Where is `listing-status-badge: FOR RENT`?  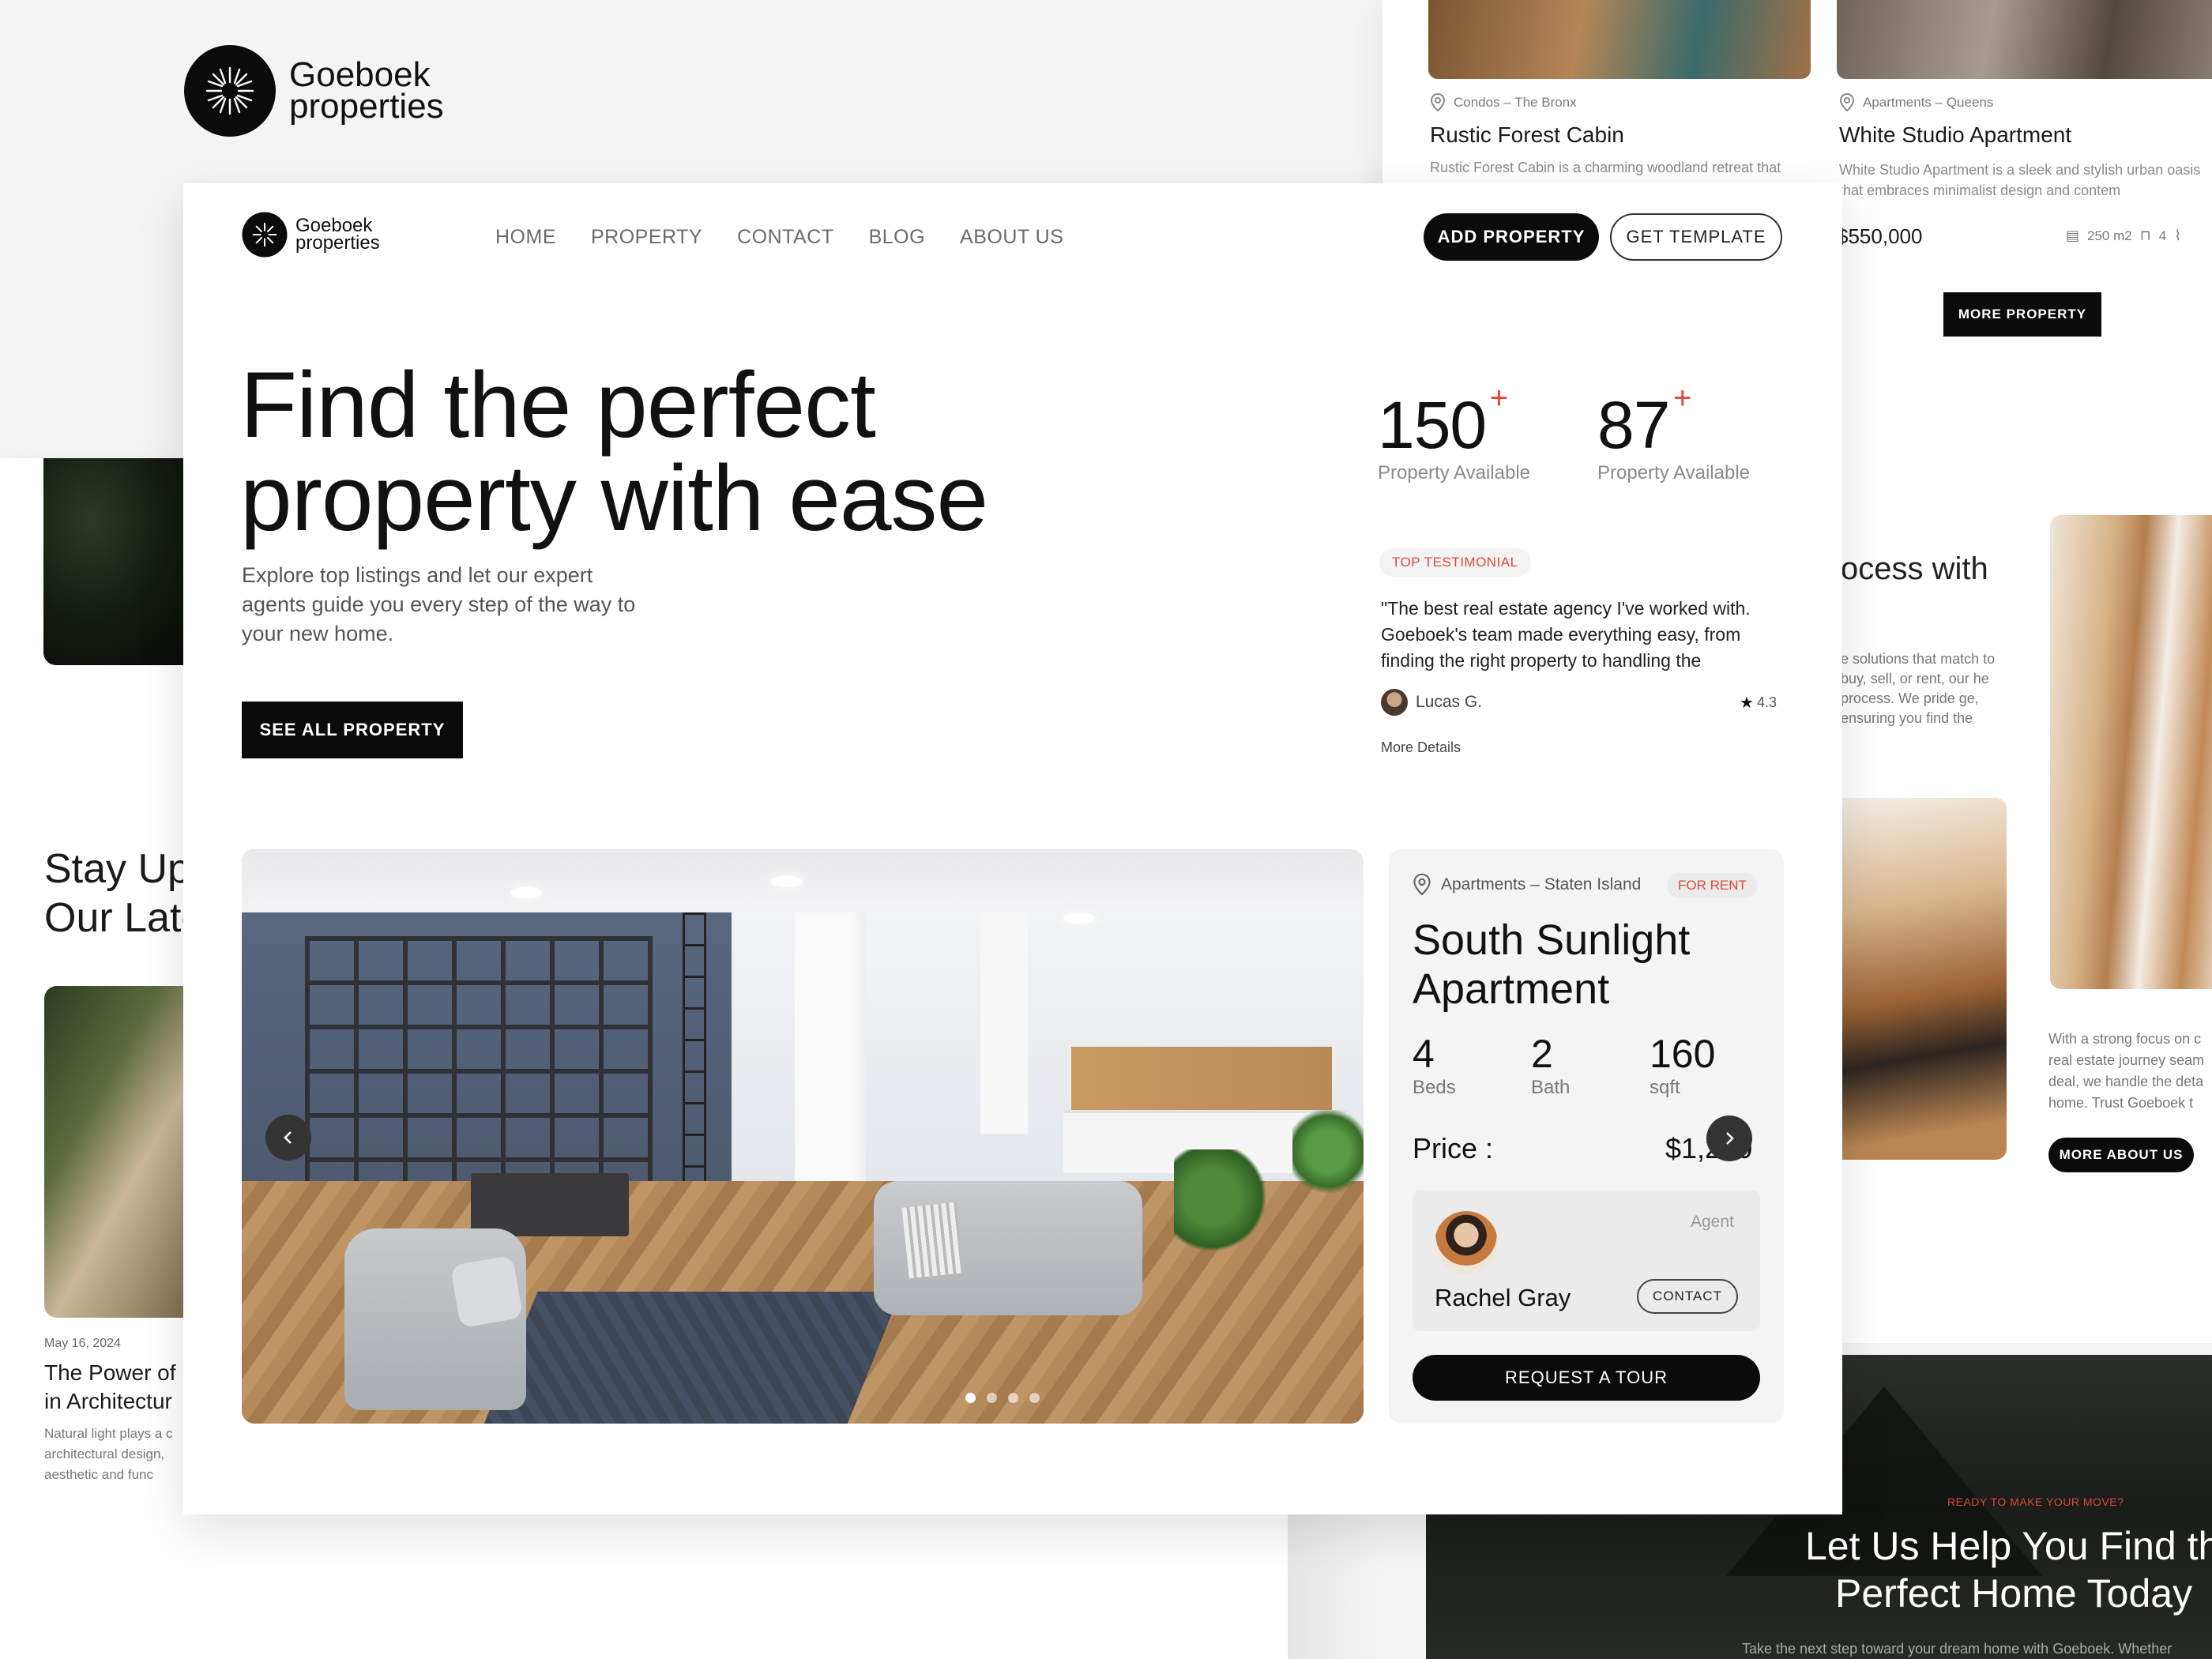
listing-status-badge: FOR RENT is located at coordinates (1713, 885).